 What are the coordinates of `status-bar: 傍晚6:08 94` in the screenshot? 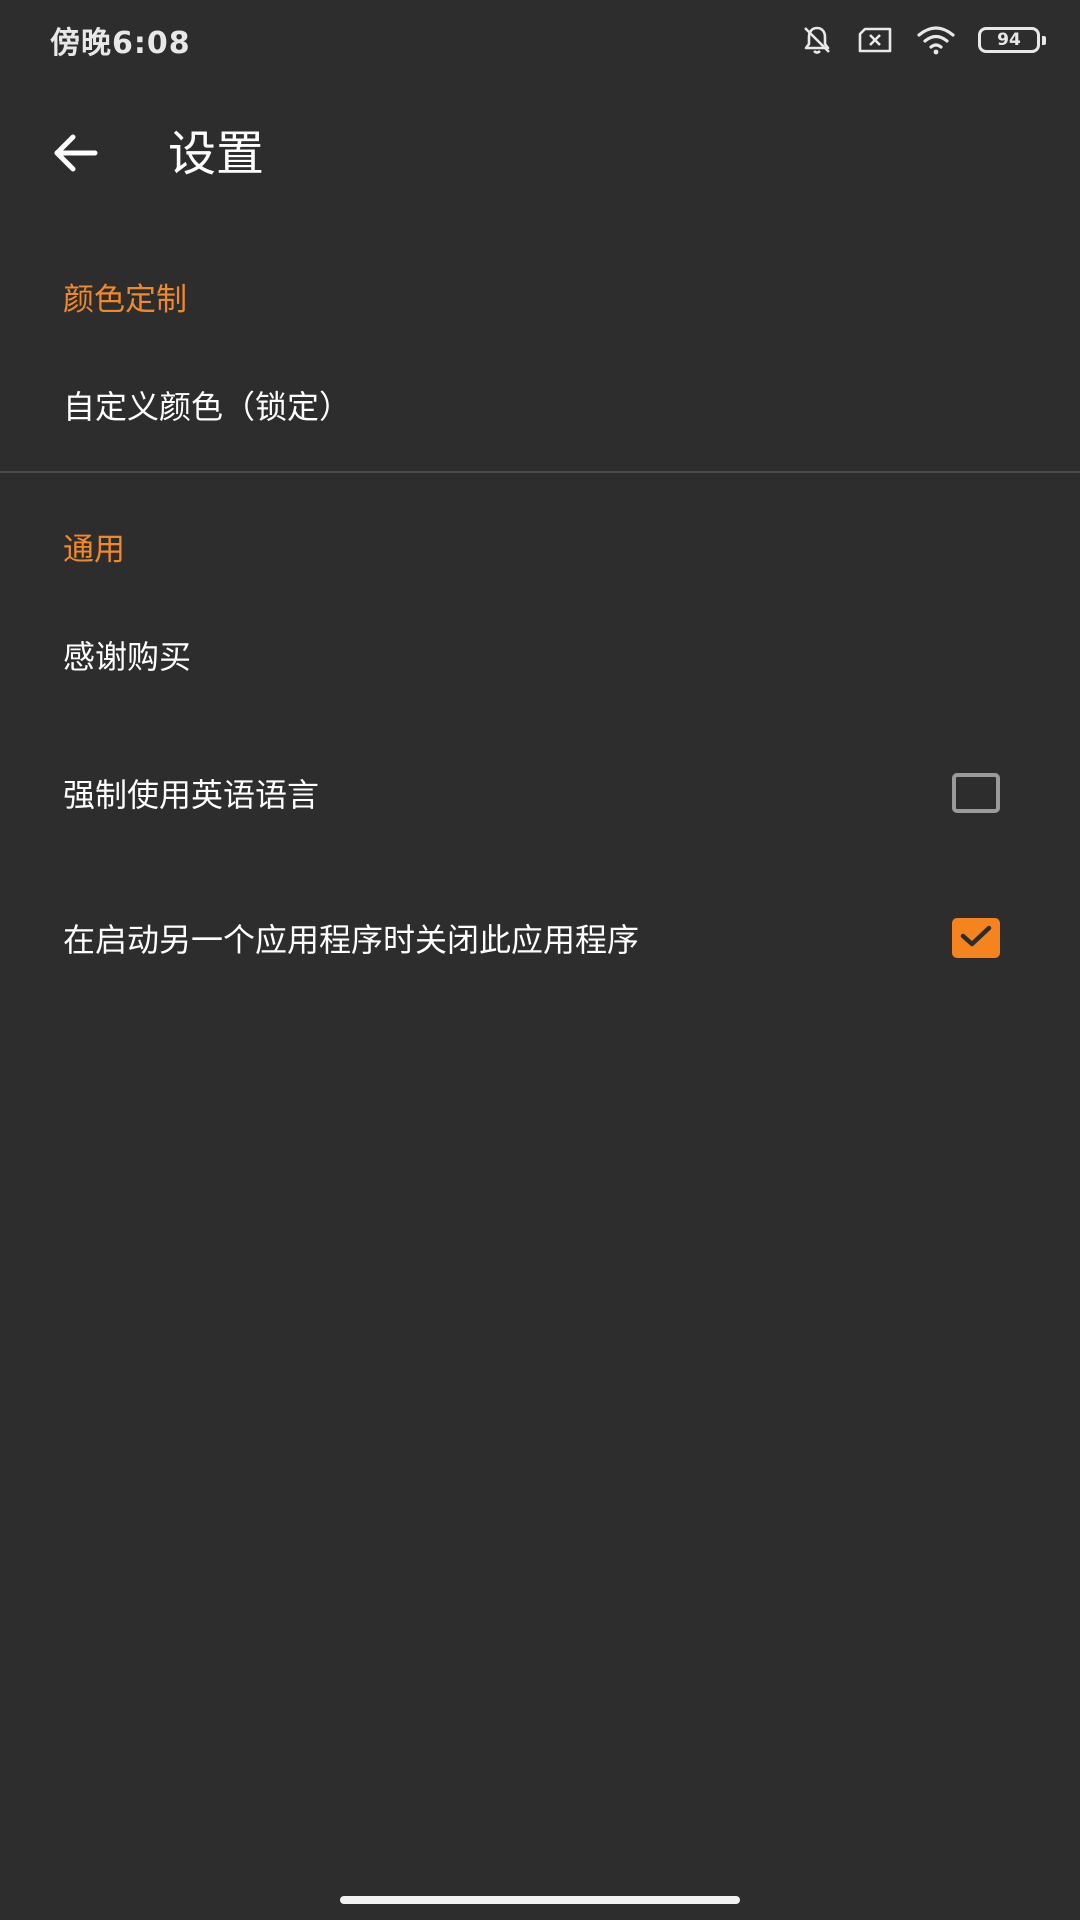 It's located at (540, 40).